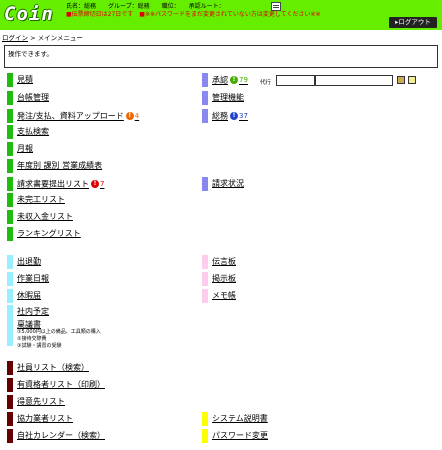  What do you see at coordinates (295, 80) in the screenshot?
I see `proxy-group-input` at bounding box center [295, 80].